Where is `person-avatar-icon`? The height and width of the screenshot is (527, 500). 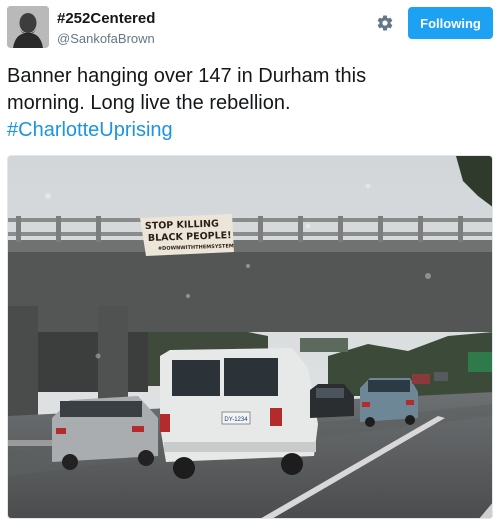 person-avatar-icon is located at coordinates (28, 27).